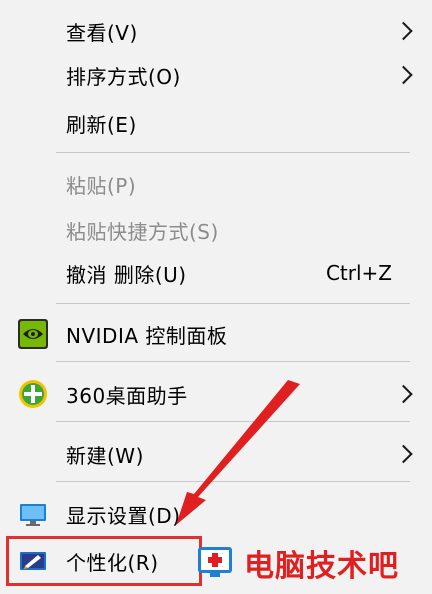  Describe the element at coordinates (147, 335) in the screenshot. I see `menu-item-label: NVIDIA 控制面板` at that location.